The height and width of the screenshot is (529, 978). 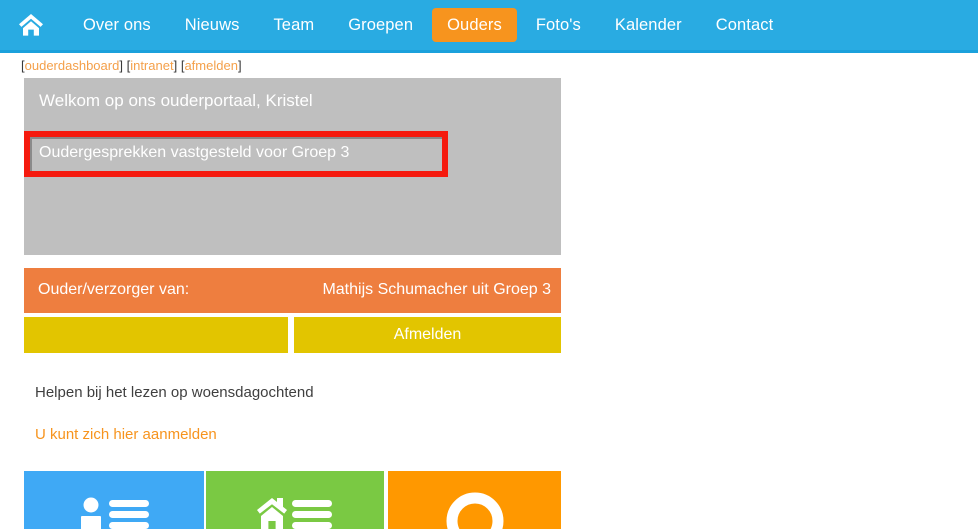 What do you see at coordinates (239, 65) in the screenshot?
I see `breadcrumb-bracket-close-3: ]` at bounding box center [239, 65].